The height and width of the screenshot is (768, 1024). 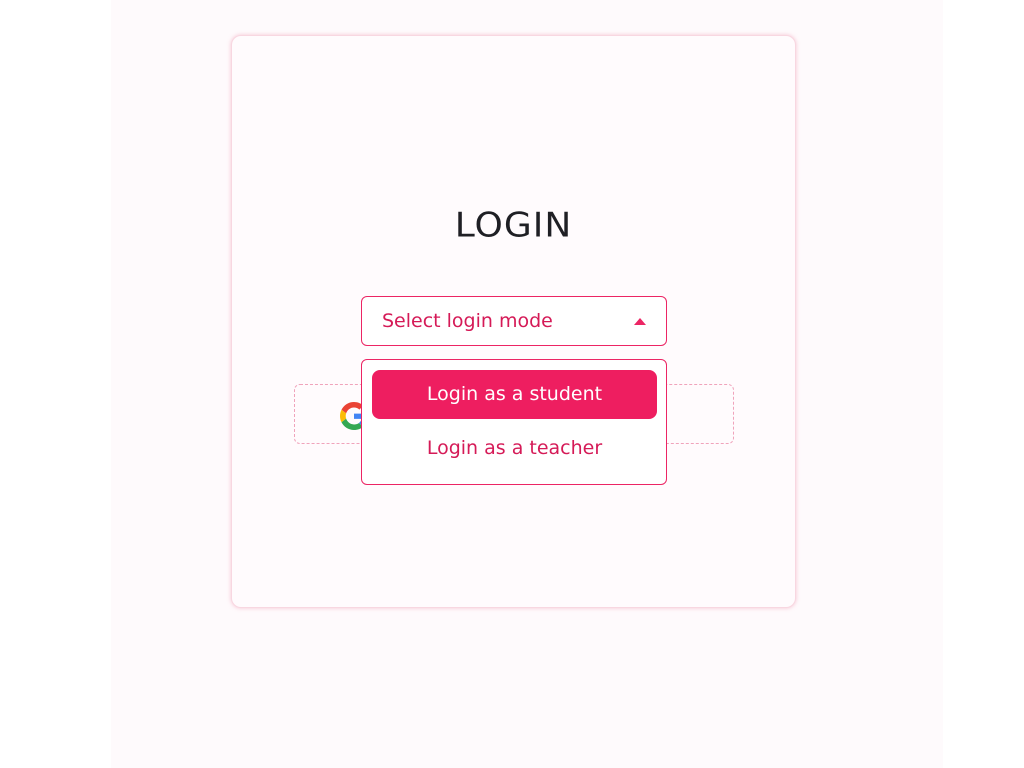 What do you see at coordinates (467, 321) in the screenshot?
I see `login-mode-placeholder: Select login mode` at bounding box center [467, 321].